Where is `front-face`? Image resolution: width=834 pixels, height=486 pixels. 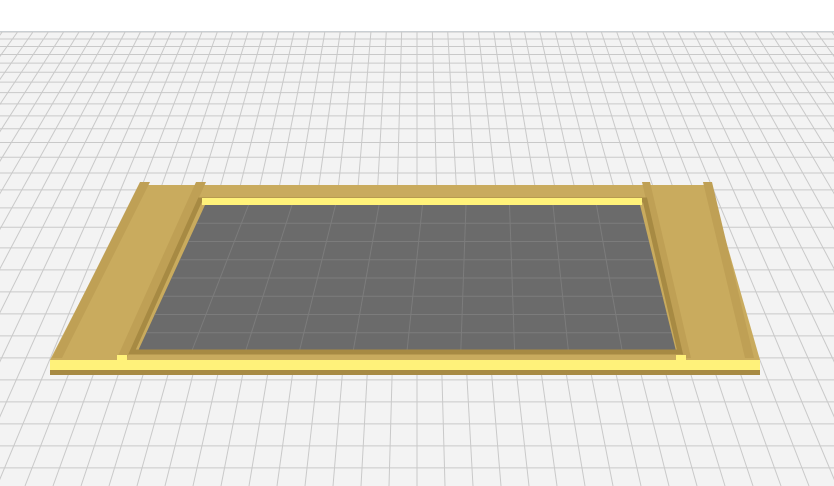
front-face is located at coordinates (405, 372).